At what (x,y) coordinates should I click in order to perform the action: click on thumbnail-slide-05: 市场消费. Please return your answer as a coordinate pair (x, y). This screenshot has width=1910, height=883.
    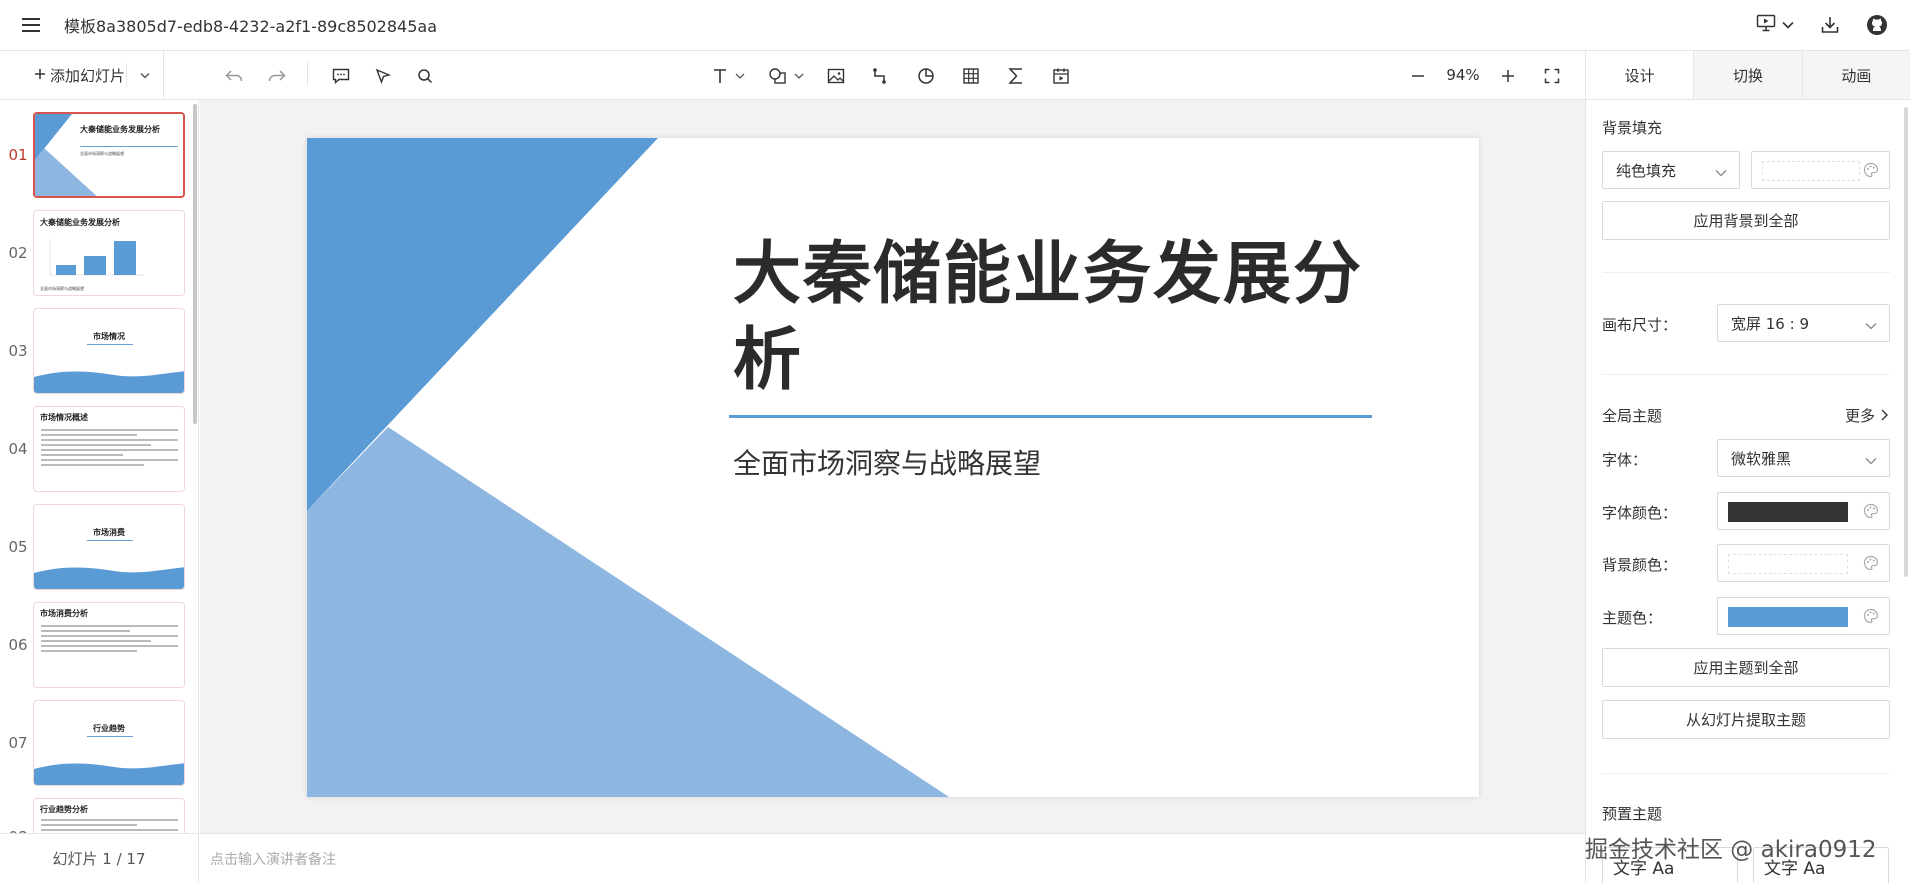
    Looking at the image, I should click on (109, 547).